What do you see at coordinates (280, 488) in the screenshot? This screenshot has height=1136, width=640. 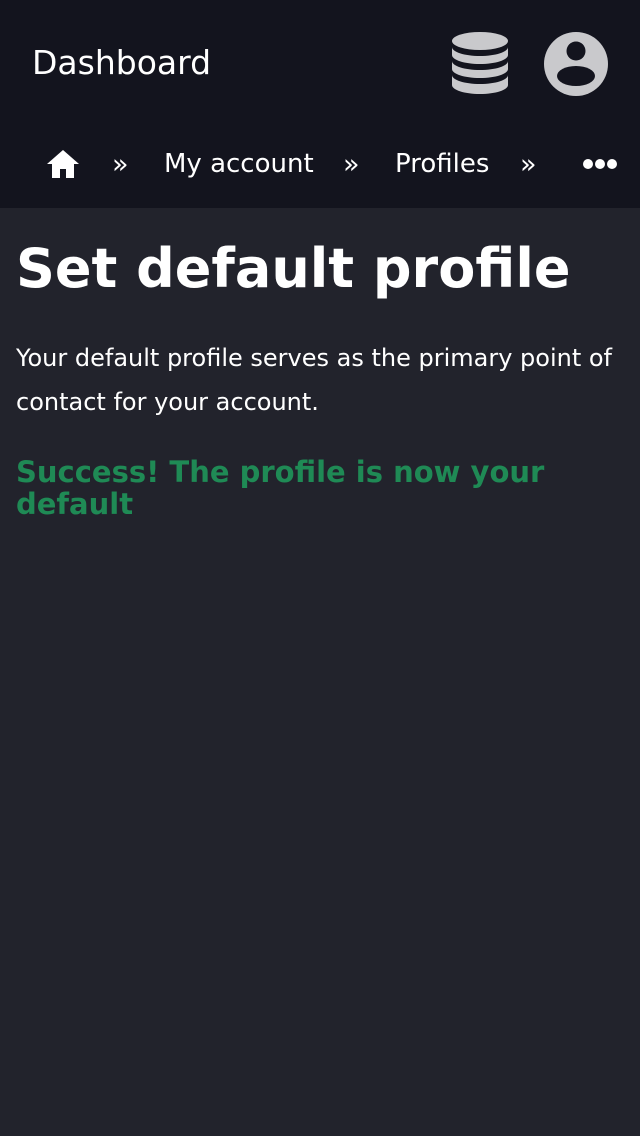 I see `success-message: Success! The profile is now your default` at bounding box center [280, 488].